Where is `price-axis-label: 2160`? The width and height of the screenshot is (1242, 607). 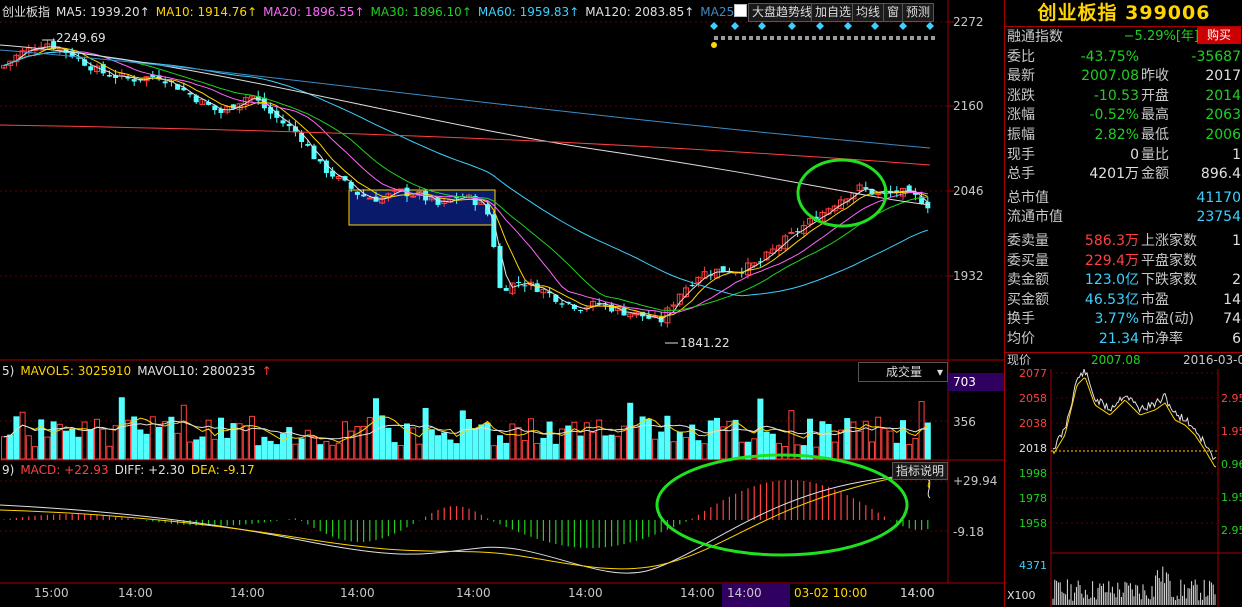 price-axis-label: 2160 is located at coordinates (968, 106).